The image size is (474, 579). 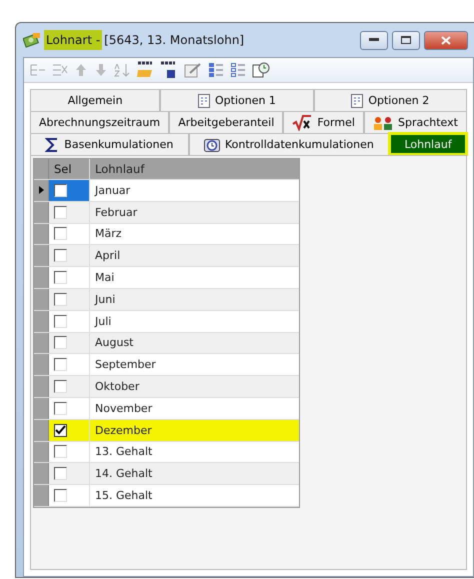 I want to click on maximize-button, so click(x=406, y=40).